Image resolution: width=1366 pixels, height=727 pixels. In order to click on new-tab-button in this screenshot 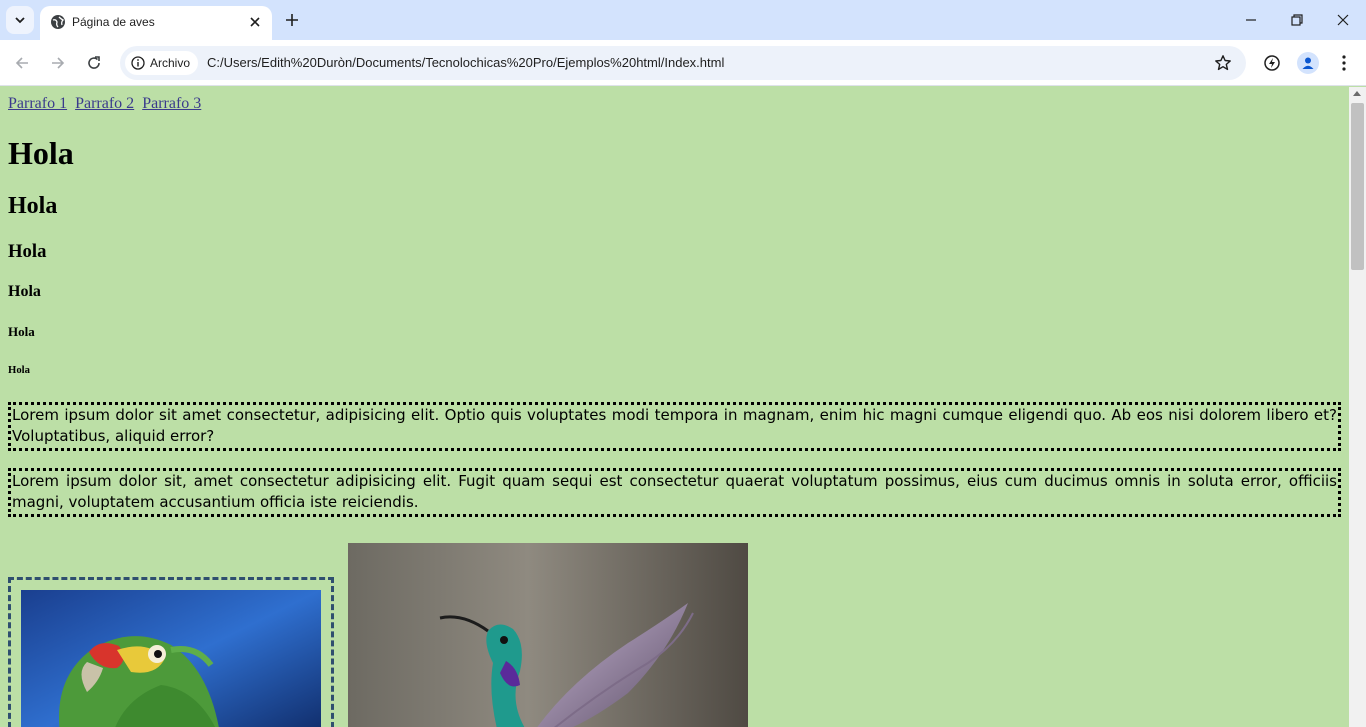, I will do `click(292, 20)`.